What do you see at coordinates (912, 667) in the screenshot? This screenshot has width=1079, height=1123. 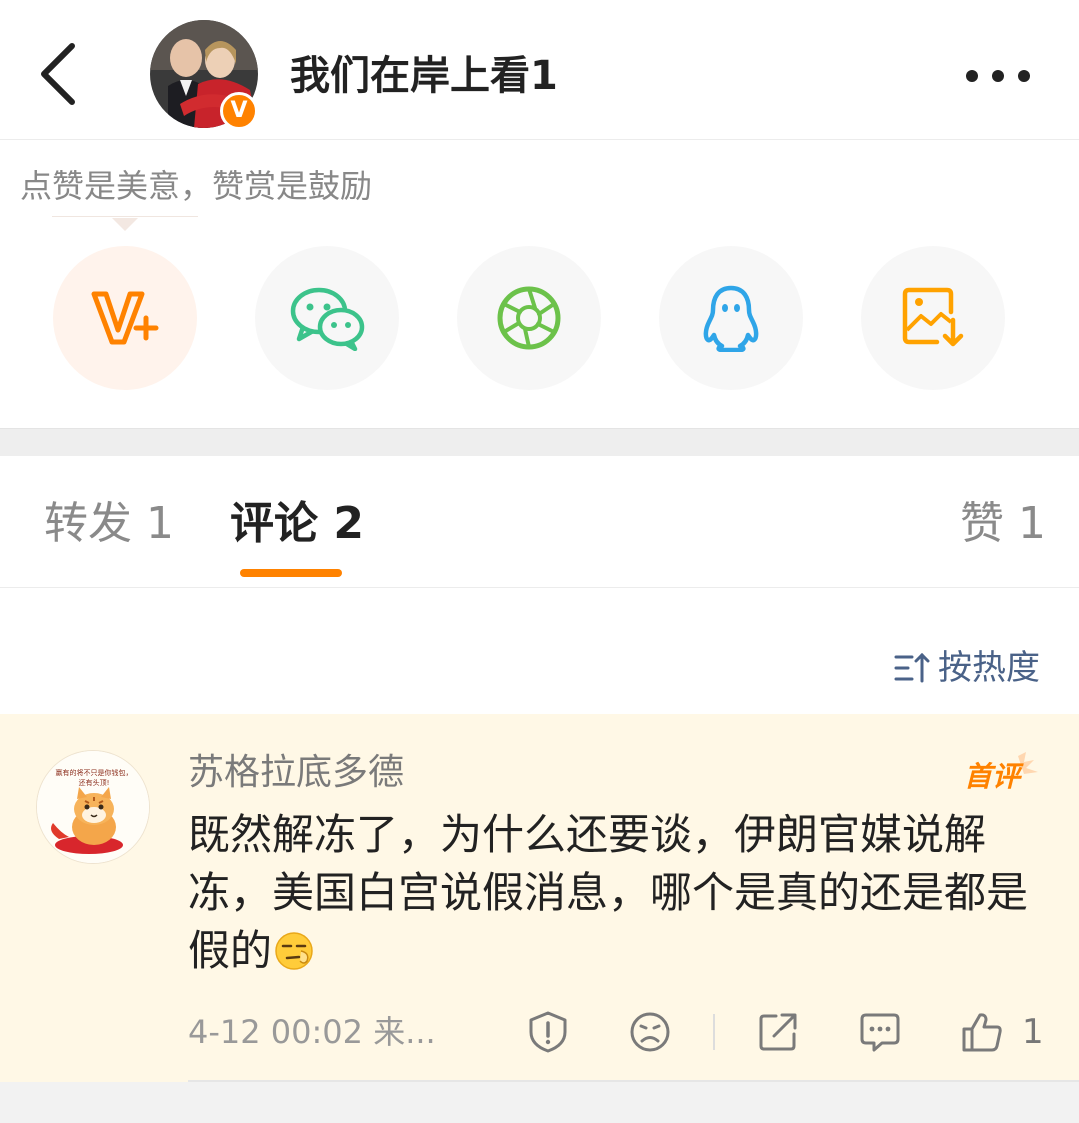 I see `sort-icon` at bounding box center [912, 667].